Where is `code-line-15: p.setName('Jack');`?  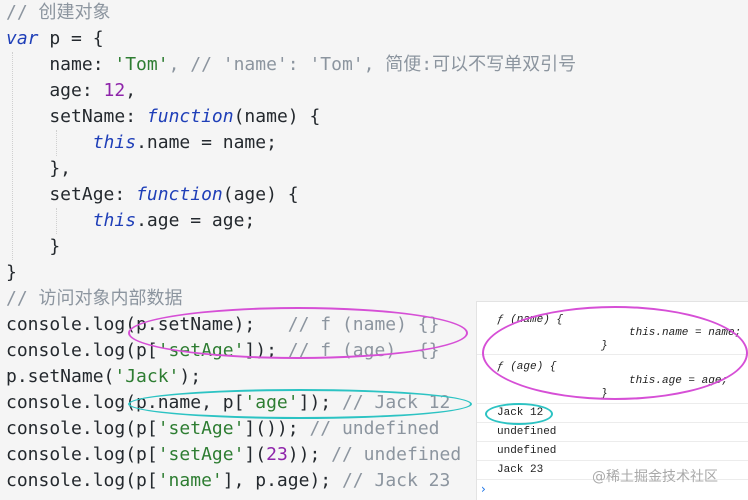
code-line-15: p.setName('Jack'); is located at coordinates (103, 377).